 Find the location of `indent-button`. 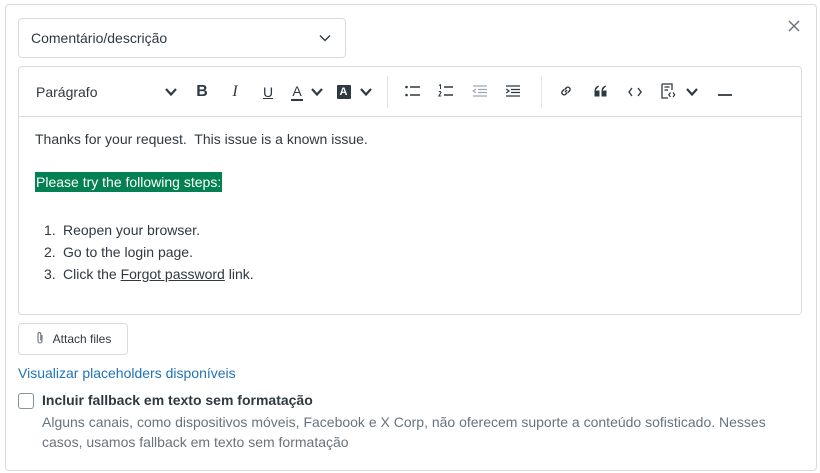

indent-button is located at coordinates (513, 92).